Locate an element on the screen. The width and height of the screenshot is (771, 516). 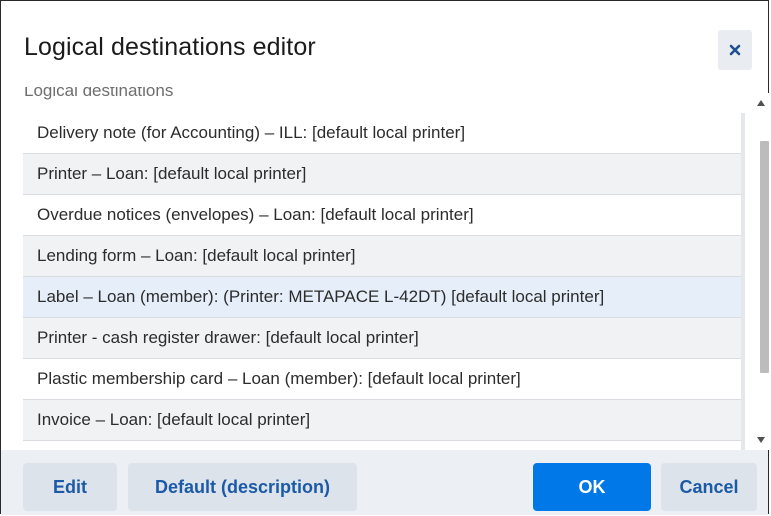
list-section-label: Logical destinations is located at coordinates (98, 95).